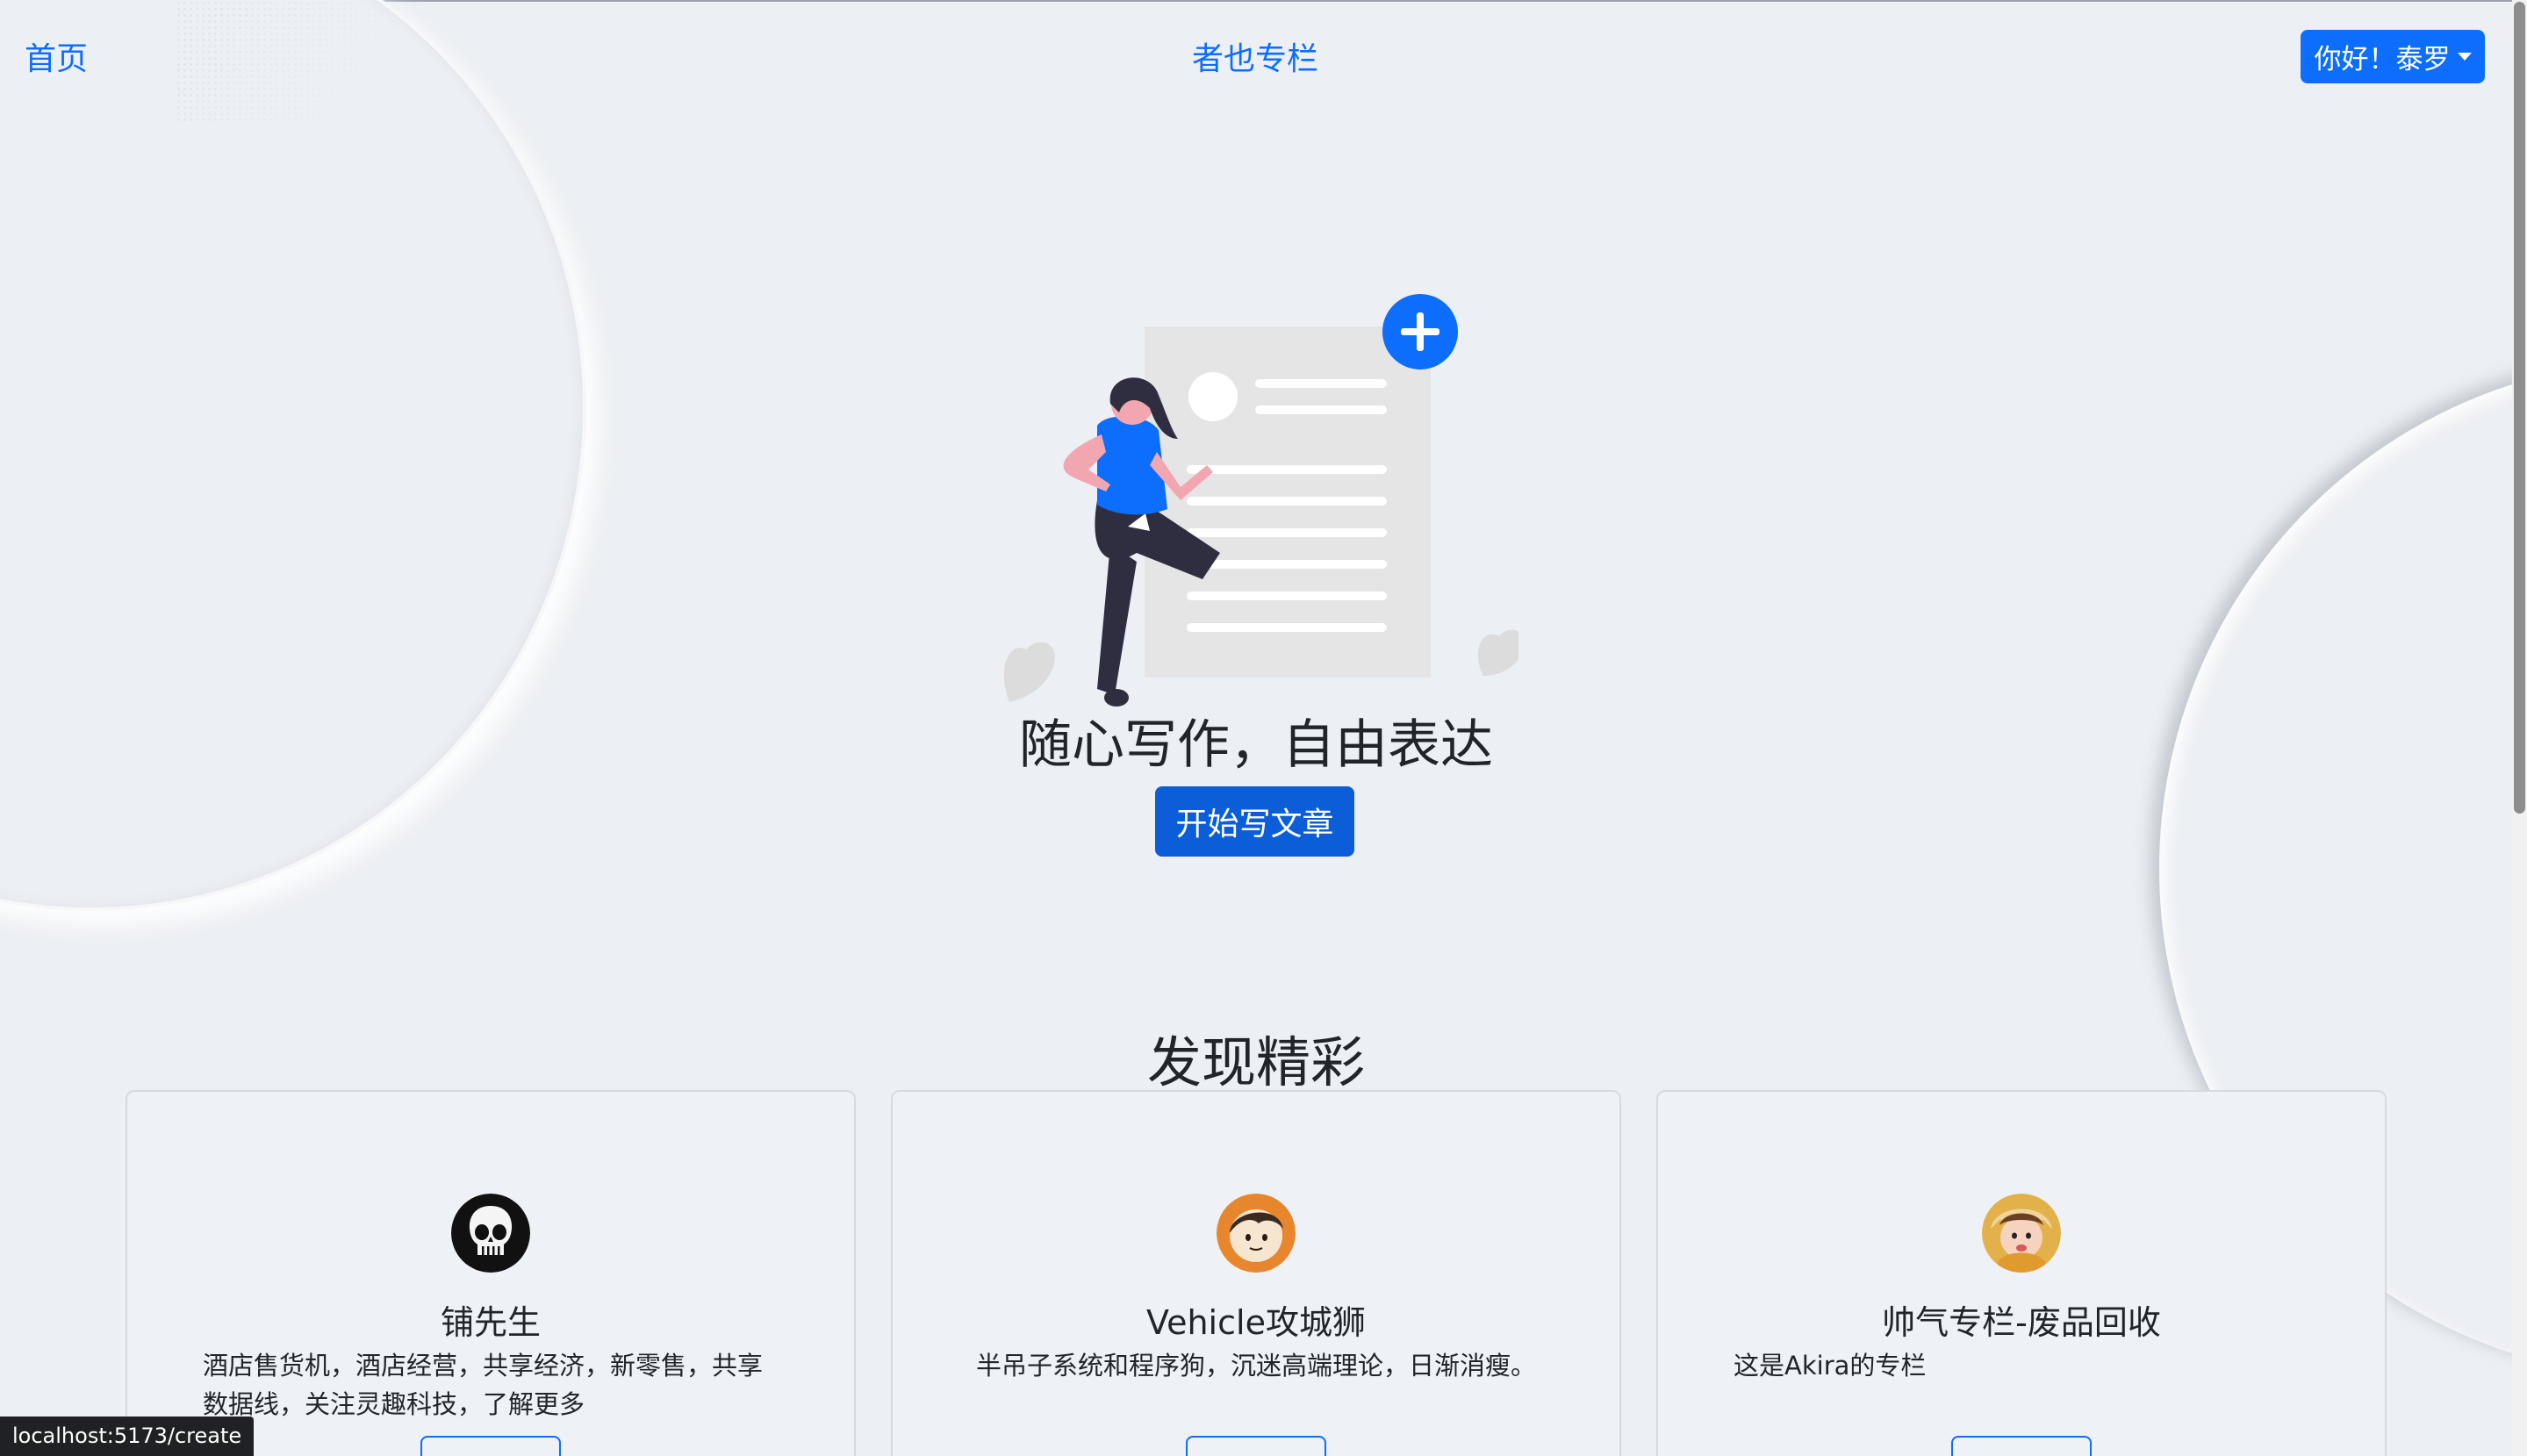 Image resolution: width=2527 pixels, height=1456 pixels. What do you see at coordinates (2382, 60) in the screenshot?
I see `user-greeting-label: 你好！泰罗` at bounding box center [2382, 60].